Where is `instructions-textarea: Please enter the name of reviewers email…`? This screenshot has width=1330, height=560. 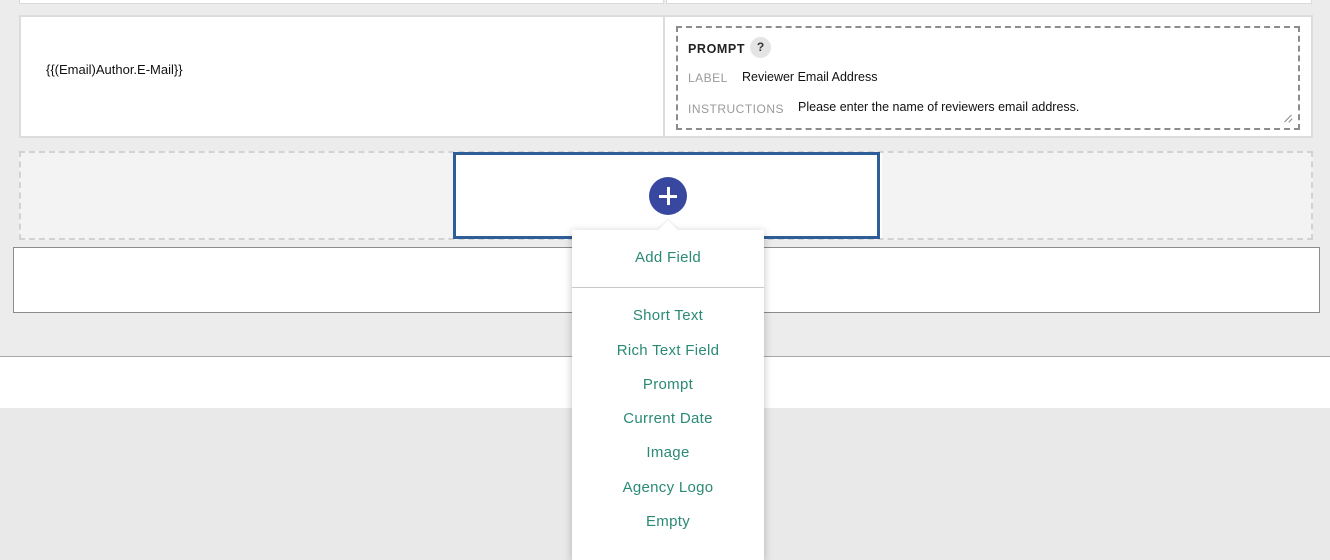 instructions-textarea: Please enter the name of reviewers email… is located at coordinates (938, 107).